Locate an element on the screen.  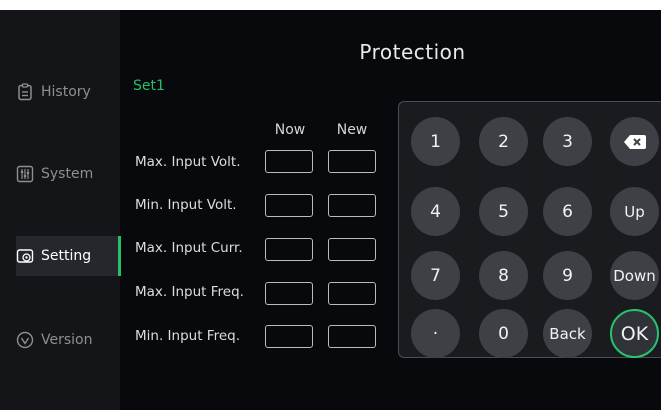
sidebar-item-label: Version is located at coordinates (67, 340).